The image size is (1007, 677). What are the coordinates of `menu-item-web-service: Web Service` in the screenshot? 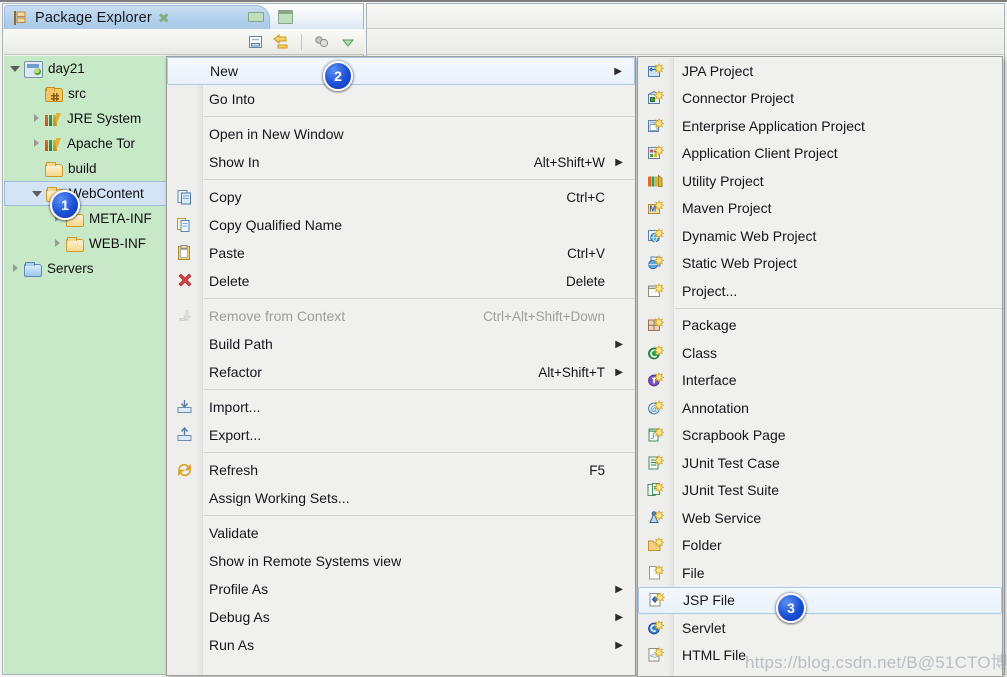 It's located at (820, 518).